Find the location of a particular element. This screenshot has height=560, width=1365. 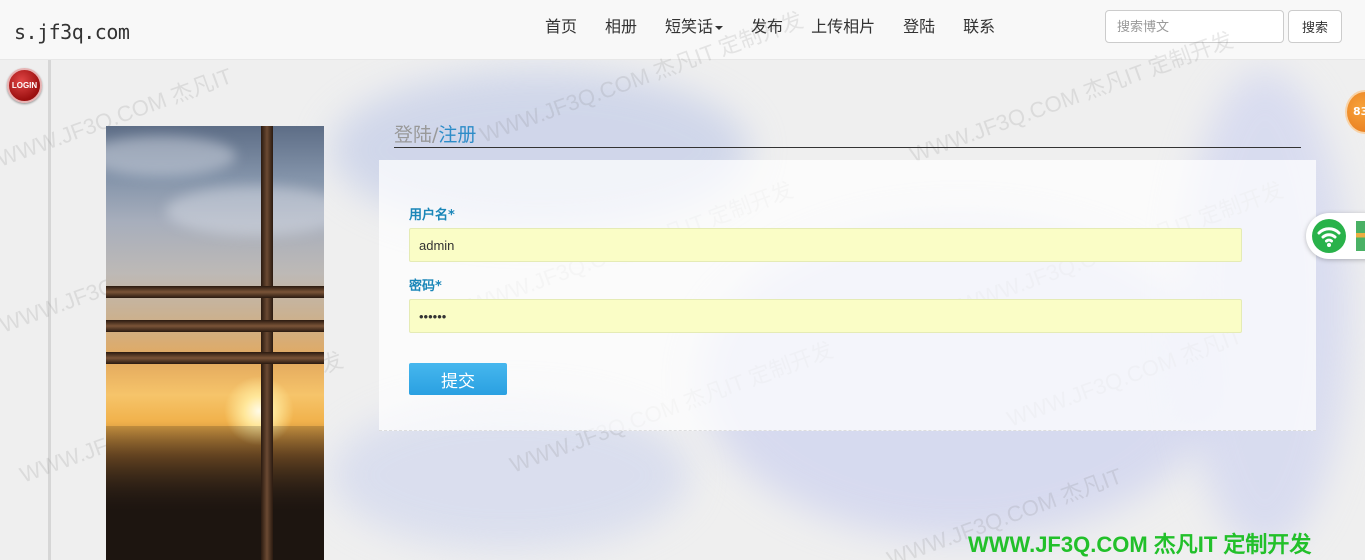

login-badge-icon: LOGIN is located at coordinates (24, 85).